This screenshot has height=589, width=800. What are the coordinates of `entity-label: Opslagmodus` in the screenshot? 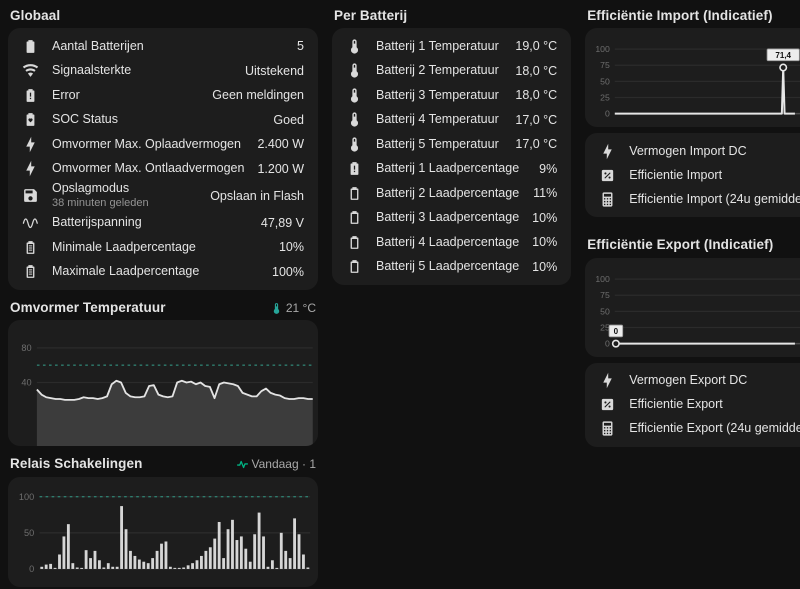 It's located at (91, 188).